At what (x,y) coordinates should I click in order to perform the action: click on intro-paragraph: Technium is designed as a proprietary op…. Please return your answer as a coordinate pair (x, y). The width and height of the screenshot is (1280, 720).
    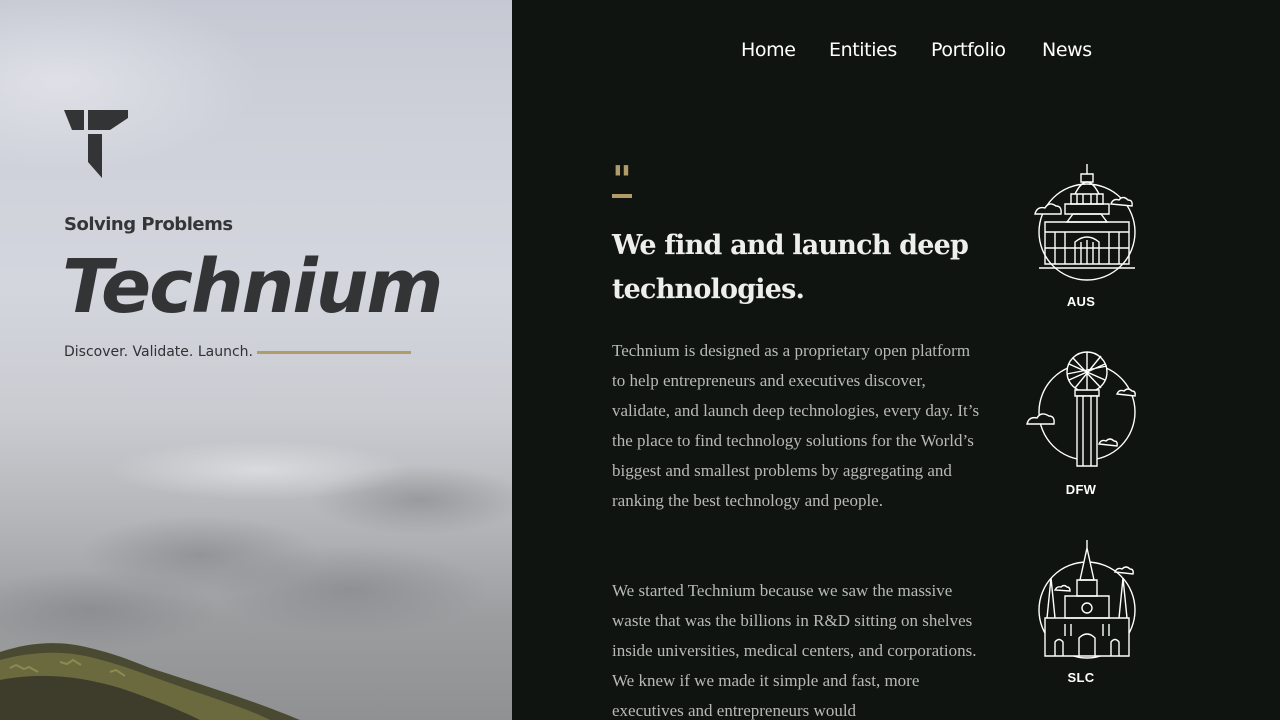
    Looking at the image, I should click on (796, 425).